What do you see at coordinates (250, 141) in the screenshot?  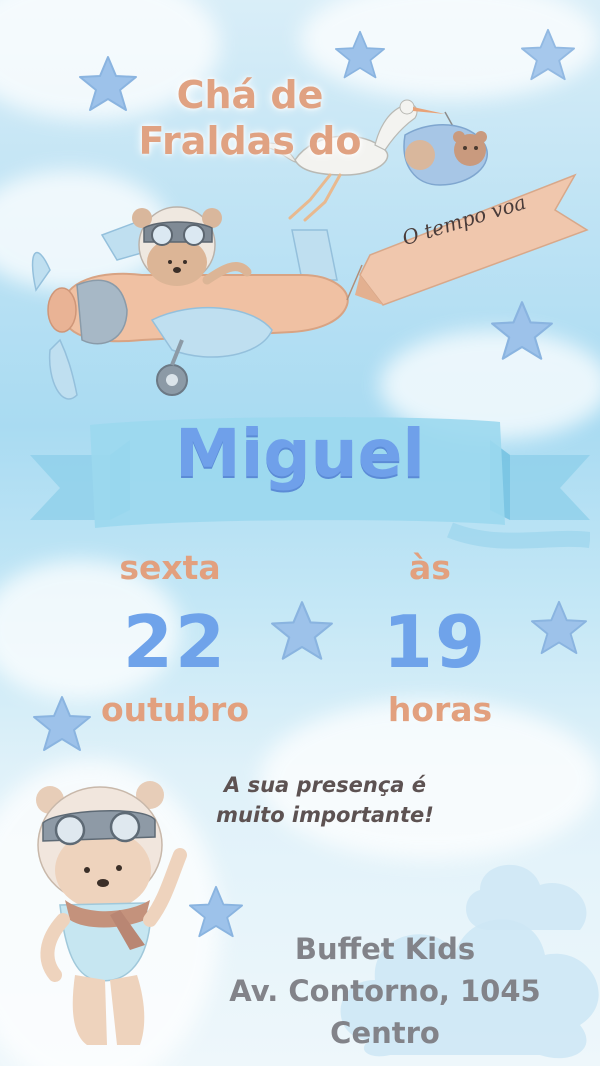 I see `title-line-2: Fraldas do` at bounding box center [250, 141].